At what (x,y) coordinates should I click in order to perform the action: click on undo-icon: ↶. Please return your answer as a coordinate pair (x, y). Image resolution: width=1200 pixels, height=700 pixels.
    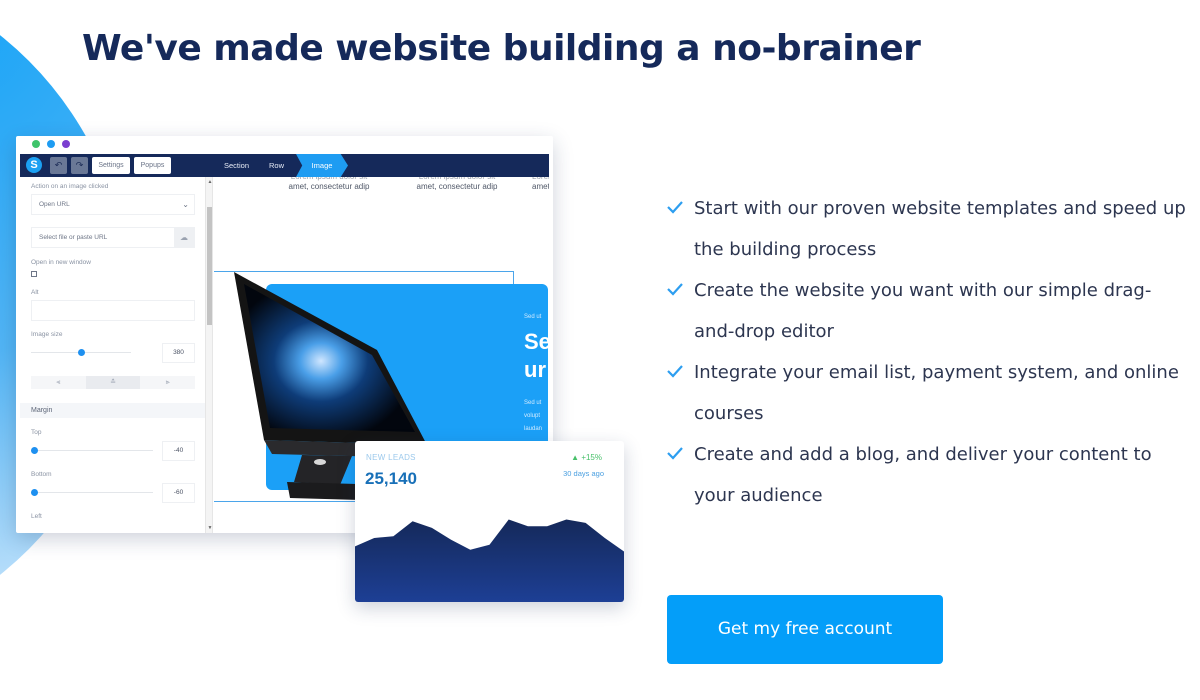
    Looking at the image, I should click on (58, 165).